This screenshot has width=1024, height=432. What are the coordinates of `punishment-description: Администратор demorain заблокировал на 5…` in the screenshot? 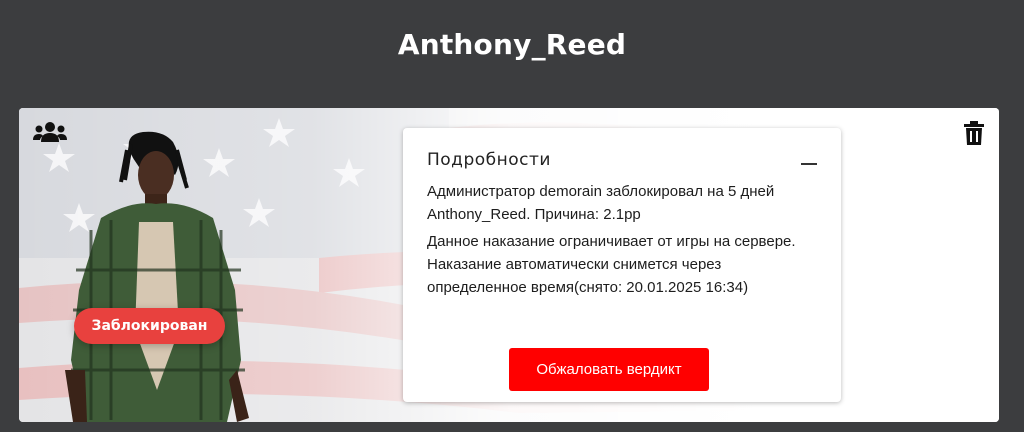 It's located at (601, 203).